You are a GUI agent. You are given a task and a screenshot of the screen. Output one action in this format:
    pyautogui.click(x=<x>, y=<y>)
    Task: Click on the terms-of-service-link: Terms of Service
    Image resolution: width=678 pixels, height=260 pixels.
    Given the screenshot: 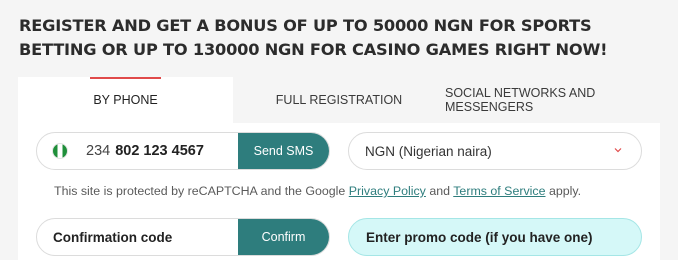 What is the action you would take?
    pyautogui.click(x=499, y=191)
    